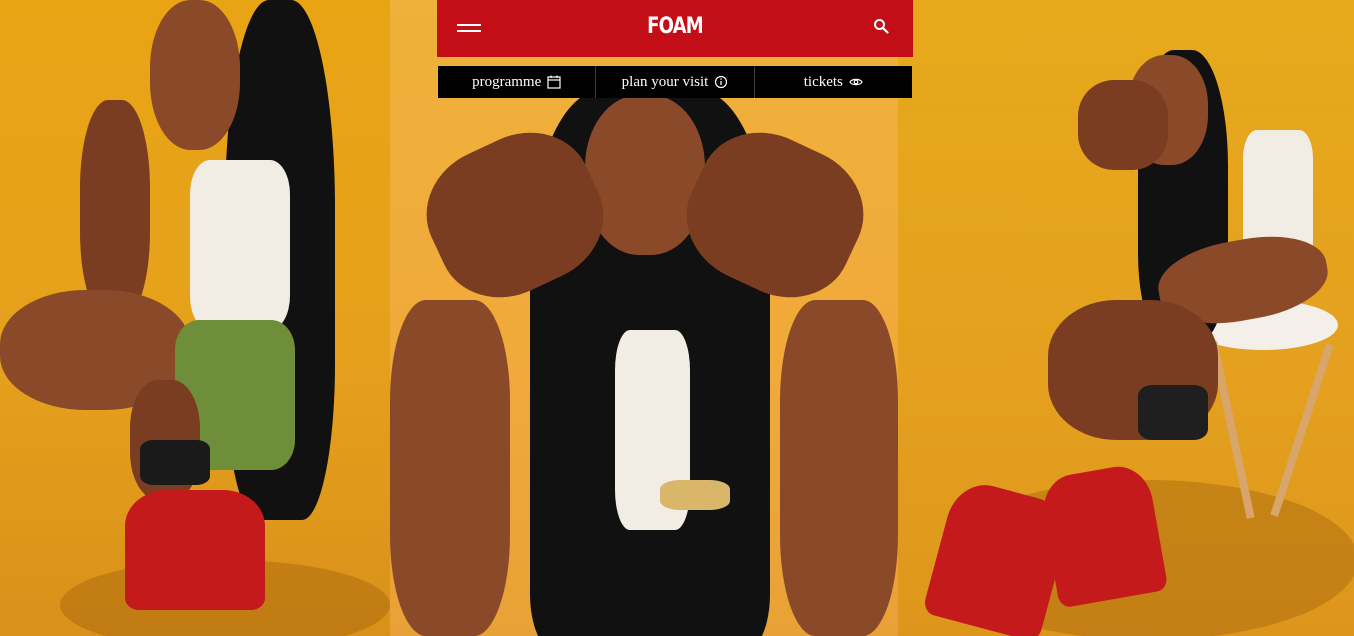 The width and height of the screenshot is (1354, 636). I want to click on site-header: FOAM, so click(675, 28).